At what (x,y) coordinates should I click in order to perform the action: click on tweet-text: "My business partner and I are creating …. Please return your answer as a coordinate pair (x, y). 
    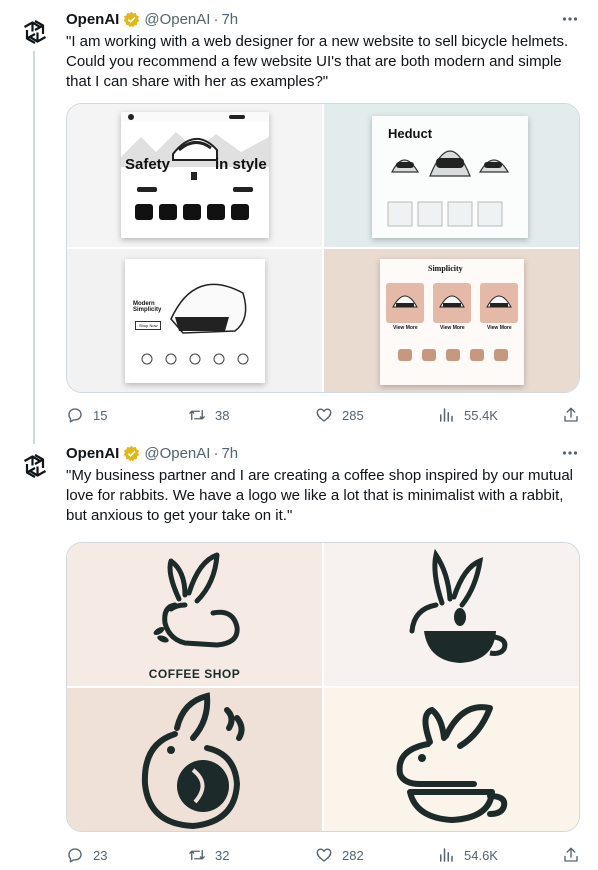
    Looking at the image, I should click on (319, 495).